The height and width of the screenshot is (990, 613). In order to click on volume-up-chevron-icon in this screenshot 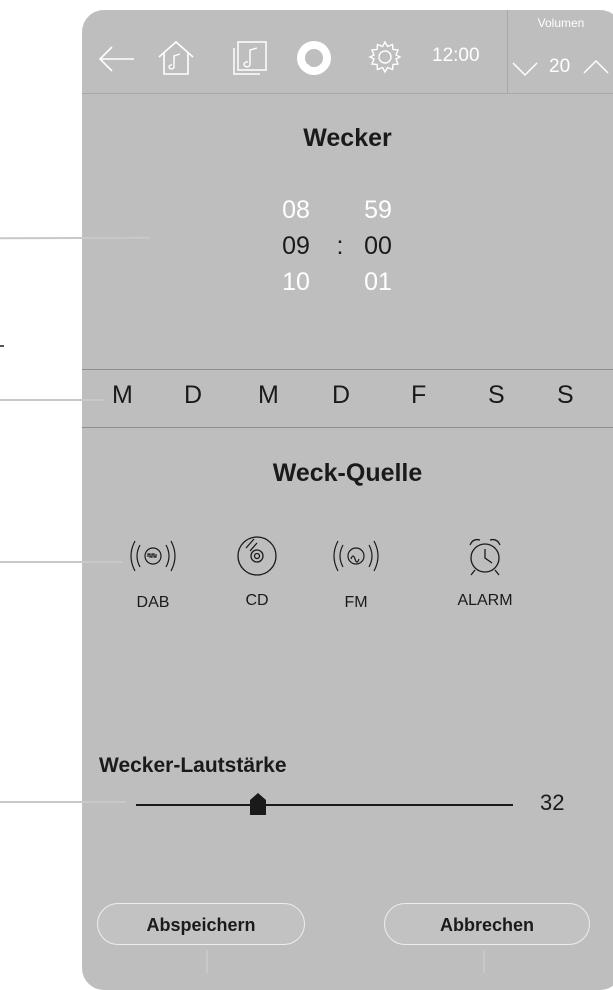, I will do `click(596, 67)`.